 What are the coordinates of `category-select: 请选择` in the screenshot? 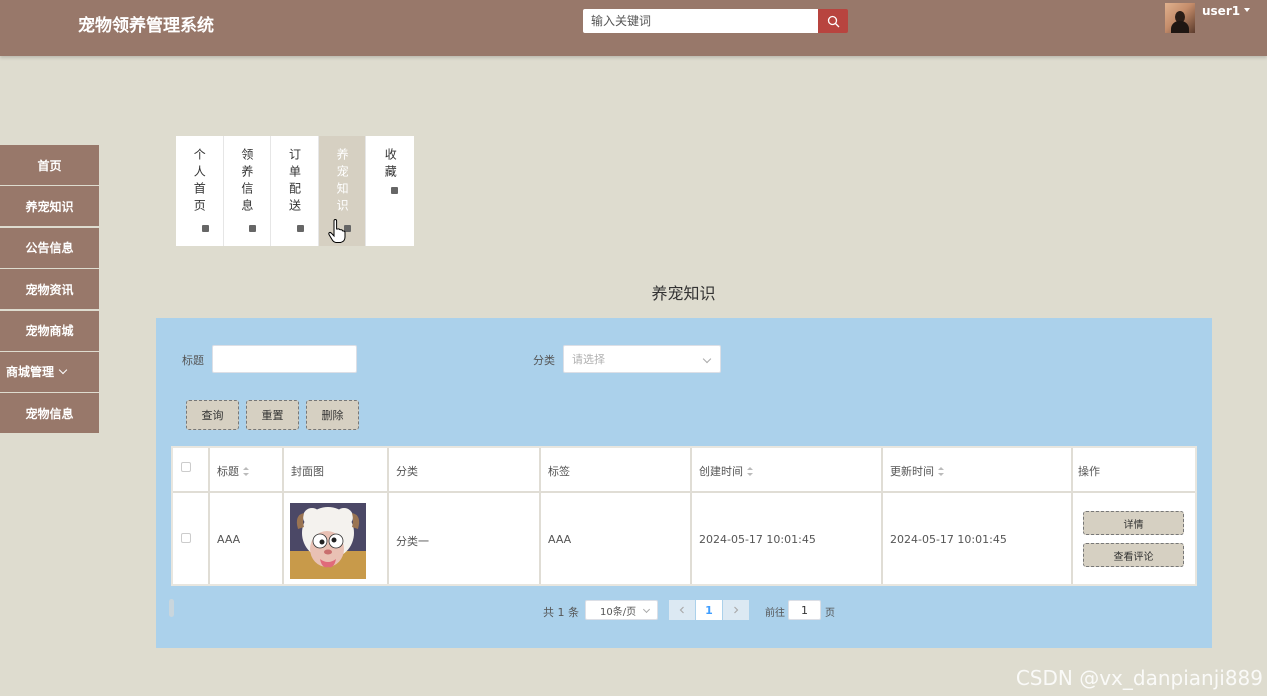 It's located at (642, 359).